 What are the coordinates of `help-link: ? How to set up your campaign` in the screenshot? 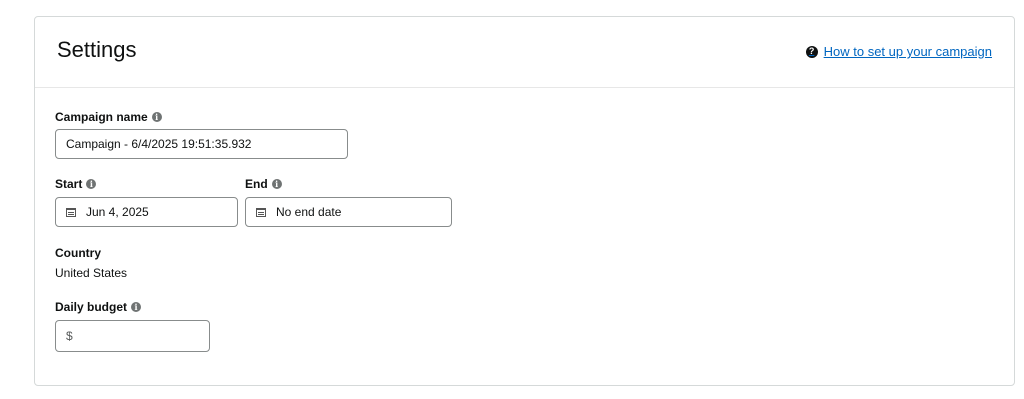 It's located at (898, 51).